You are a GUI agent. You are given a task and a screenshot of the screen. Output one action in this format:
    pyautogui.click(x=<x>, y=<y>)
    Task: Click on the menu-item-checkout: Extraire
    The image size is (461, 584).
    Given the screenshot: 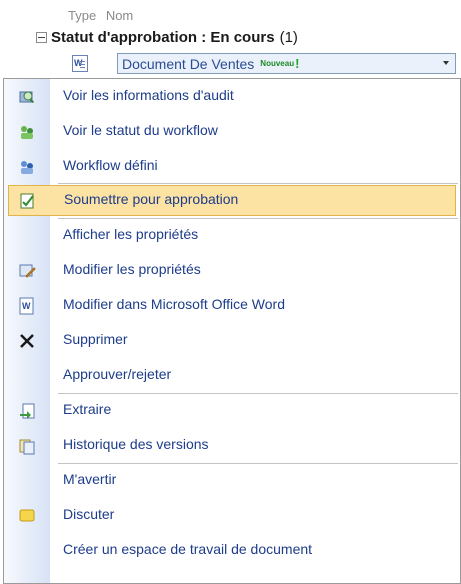 What is the action you would take?
    pyautogui.click(x=232, y=410)
    